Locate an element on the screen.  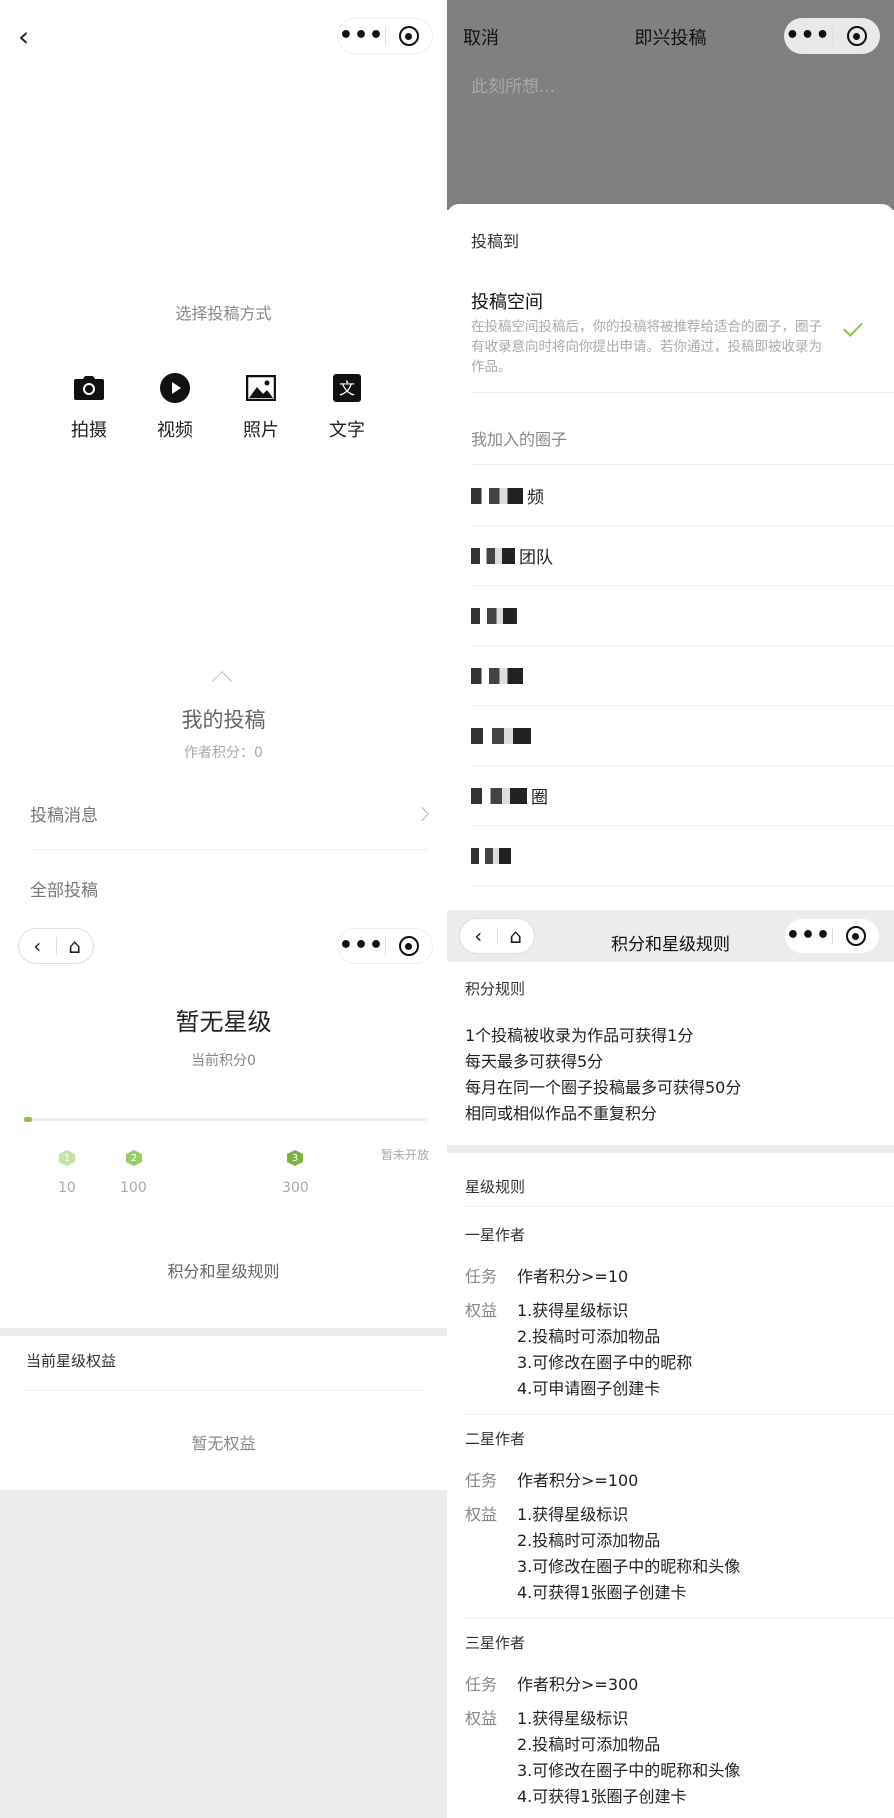
row-label: 投稿消息 is located at coordinates (64, 816).